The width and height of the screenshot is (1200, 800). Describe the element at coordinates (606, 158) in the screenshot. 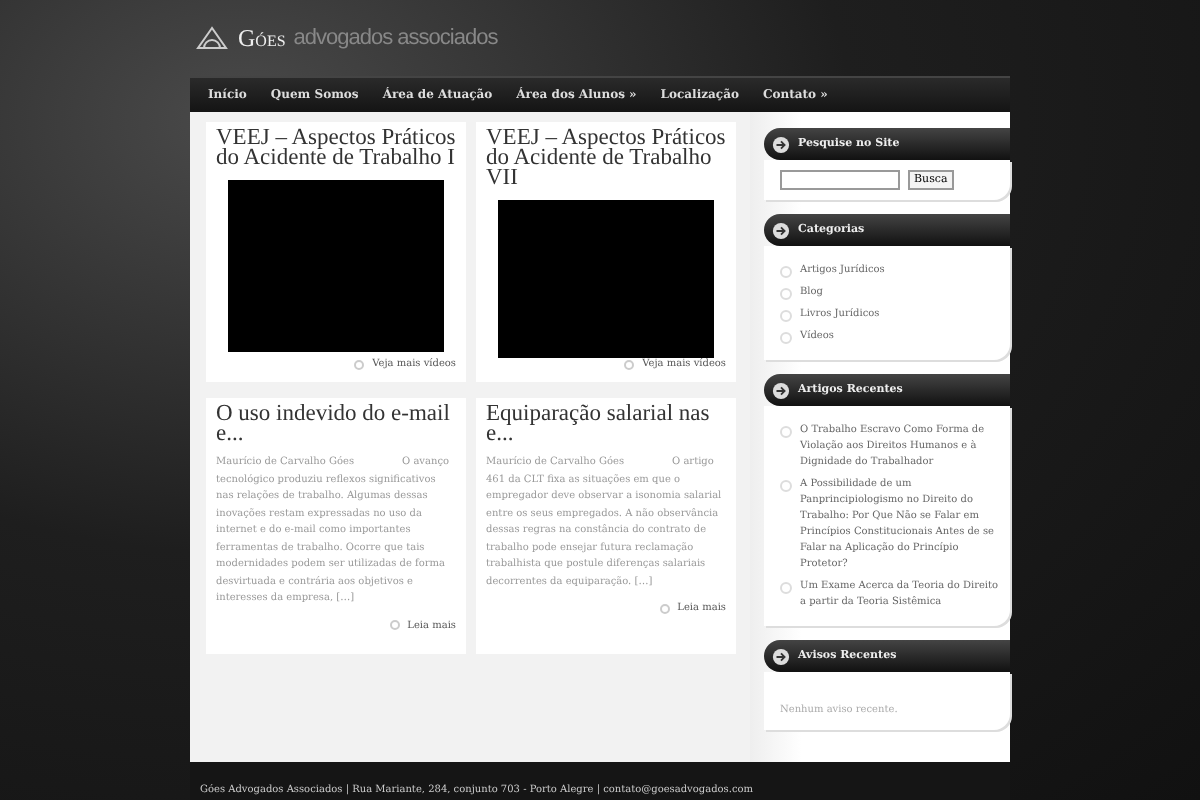

I see `post-title: VEEJ – Aspectos Práticos do Acidente de Trabalho VII` at that location.